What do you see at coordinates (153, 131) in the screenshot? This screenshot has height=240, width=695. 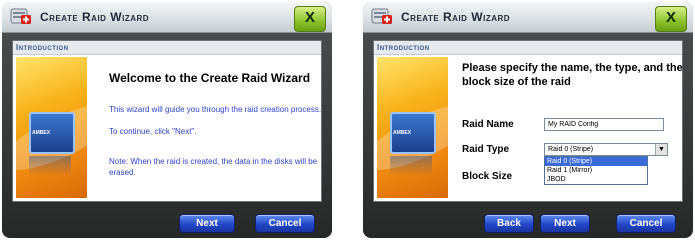 I see `continue-instruction: To continue, click "Next".` at bounding box center [153, 131].